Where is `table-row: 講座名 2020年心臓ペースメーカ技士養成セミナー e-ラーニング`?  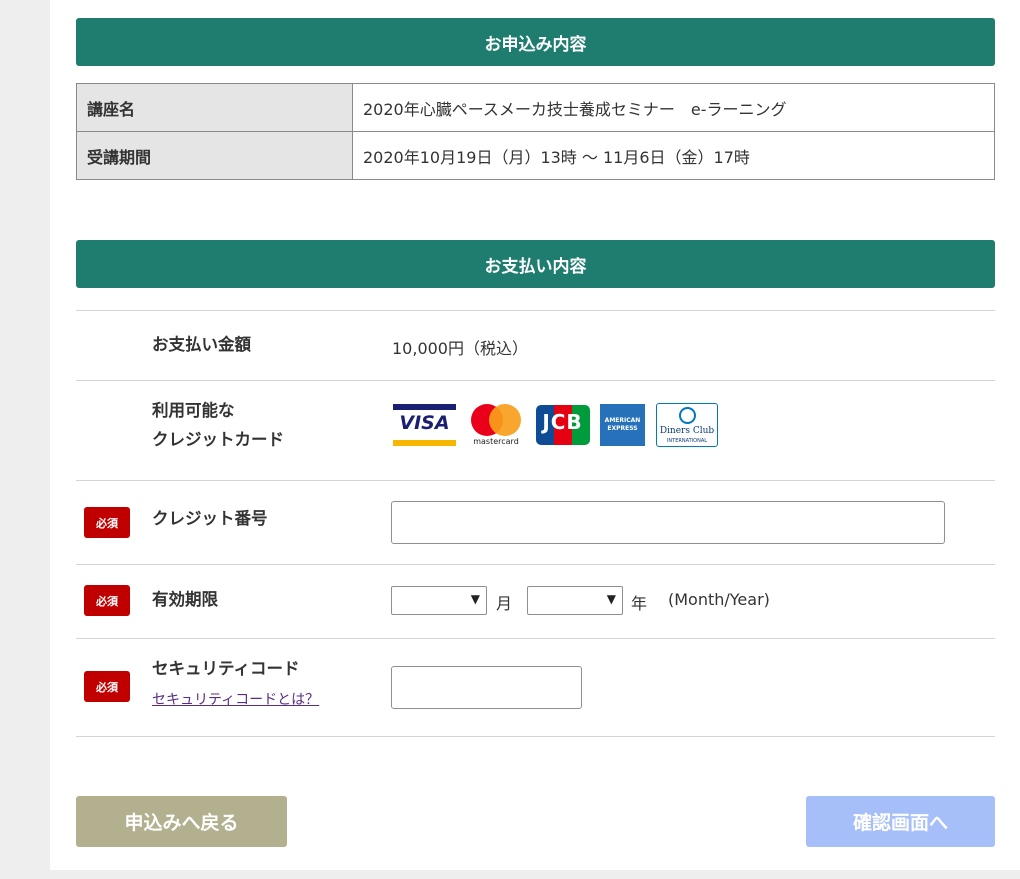 table-row: 講座名 2020年心臓ペースメーカ技士養成セミナー e-ラーニング is located at coordinates (535, 107).